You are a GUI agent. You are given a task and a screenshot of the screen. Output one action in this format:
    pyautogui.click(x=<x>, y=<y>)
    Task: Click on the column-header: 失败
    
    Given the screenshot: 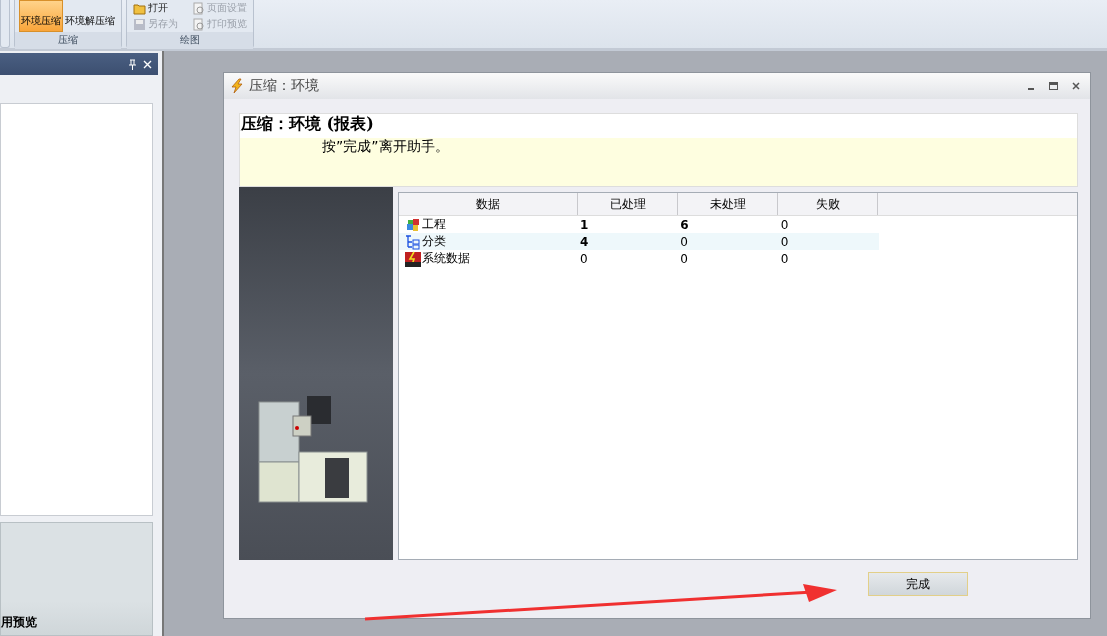 What is the action you would take?
    pyautogui.click(x=828, y=204)
    